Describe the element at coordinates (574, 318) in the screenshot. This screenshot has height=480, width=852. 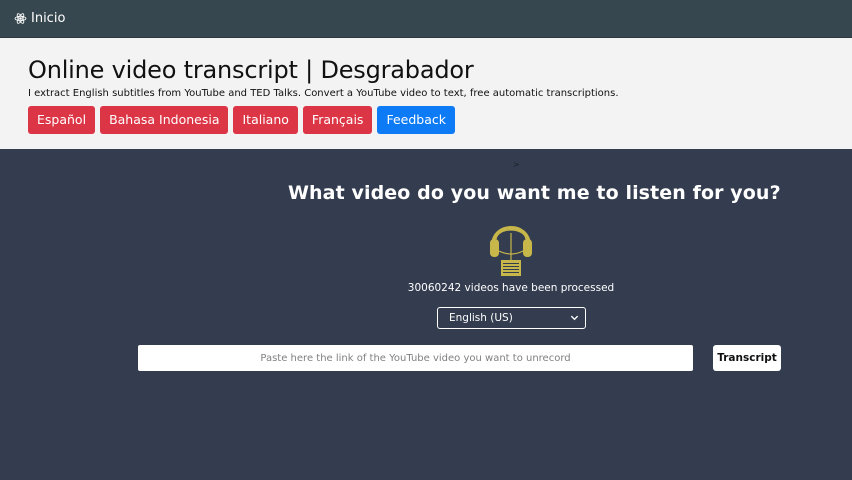
I see `chevron-down-icon` at that location.